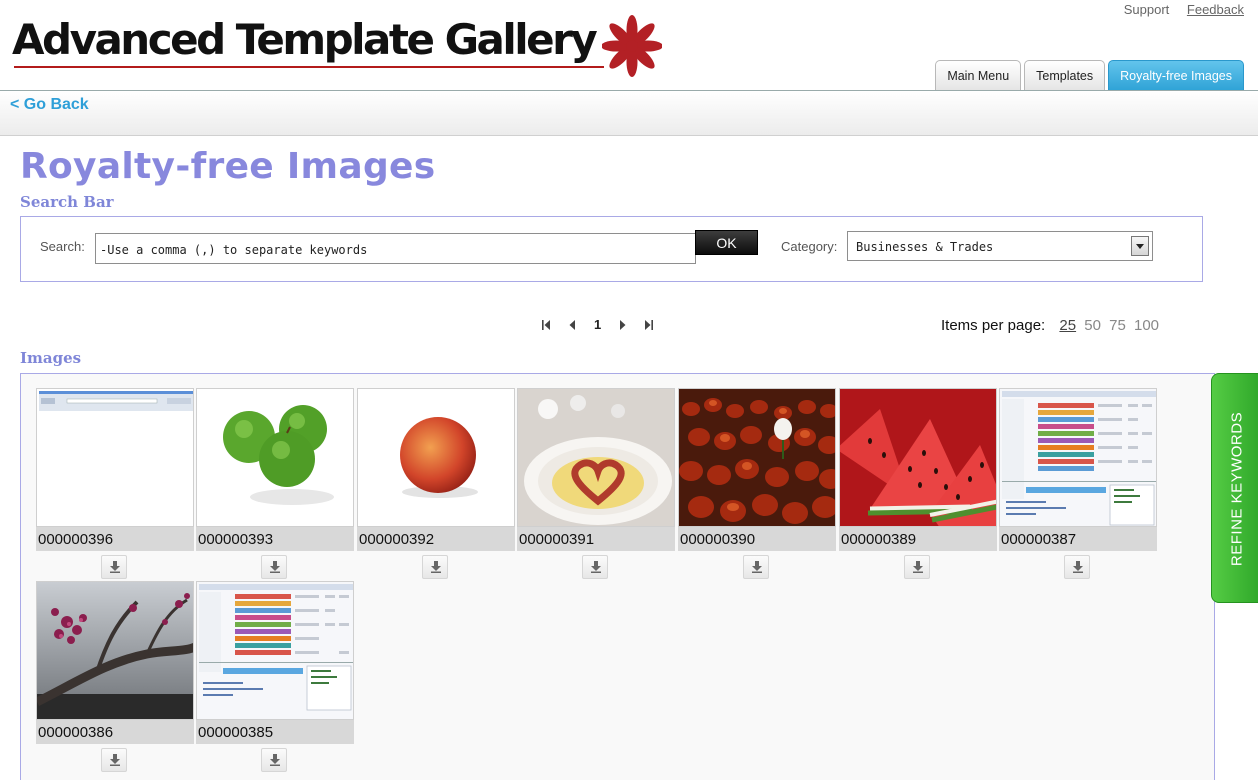  I want to click on previous-page-icon, so click(572, 325).